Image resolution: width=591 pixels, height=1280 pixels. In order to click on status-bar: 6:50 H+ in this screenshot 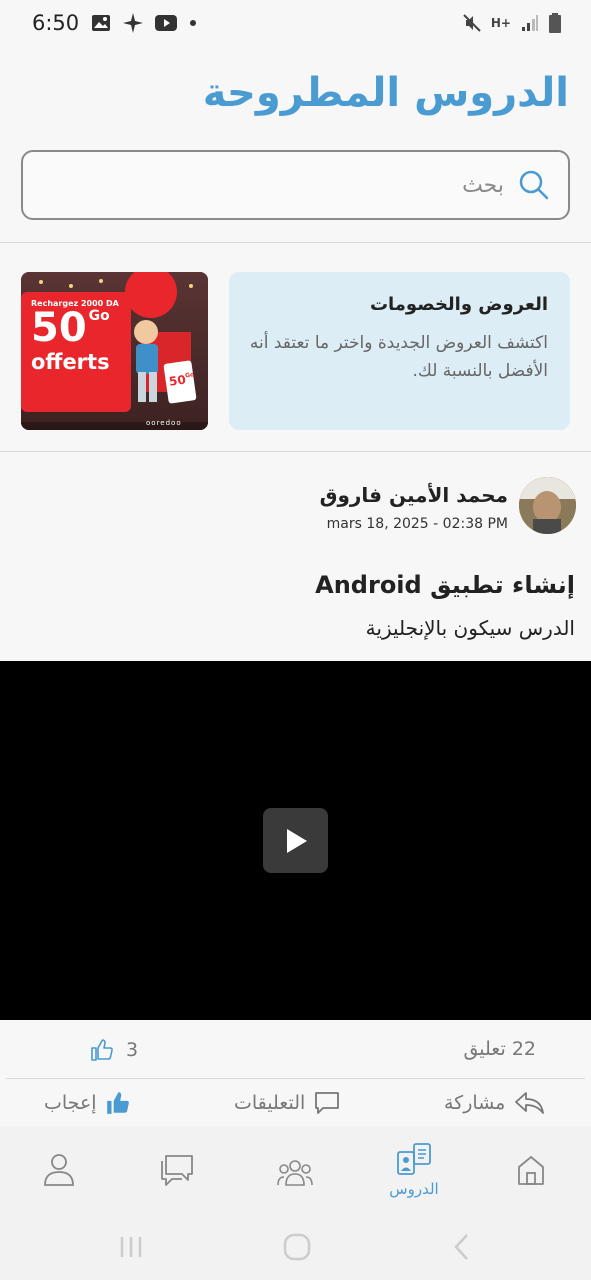, I will do `click(295, 23)`.